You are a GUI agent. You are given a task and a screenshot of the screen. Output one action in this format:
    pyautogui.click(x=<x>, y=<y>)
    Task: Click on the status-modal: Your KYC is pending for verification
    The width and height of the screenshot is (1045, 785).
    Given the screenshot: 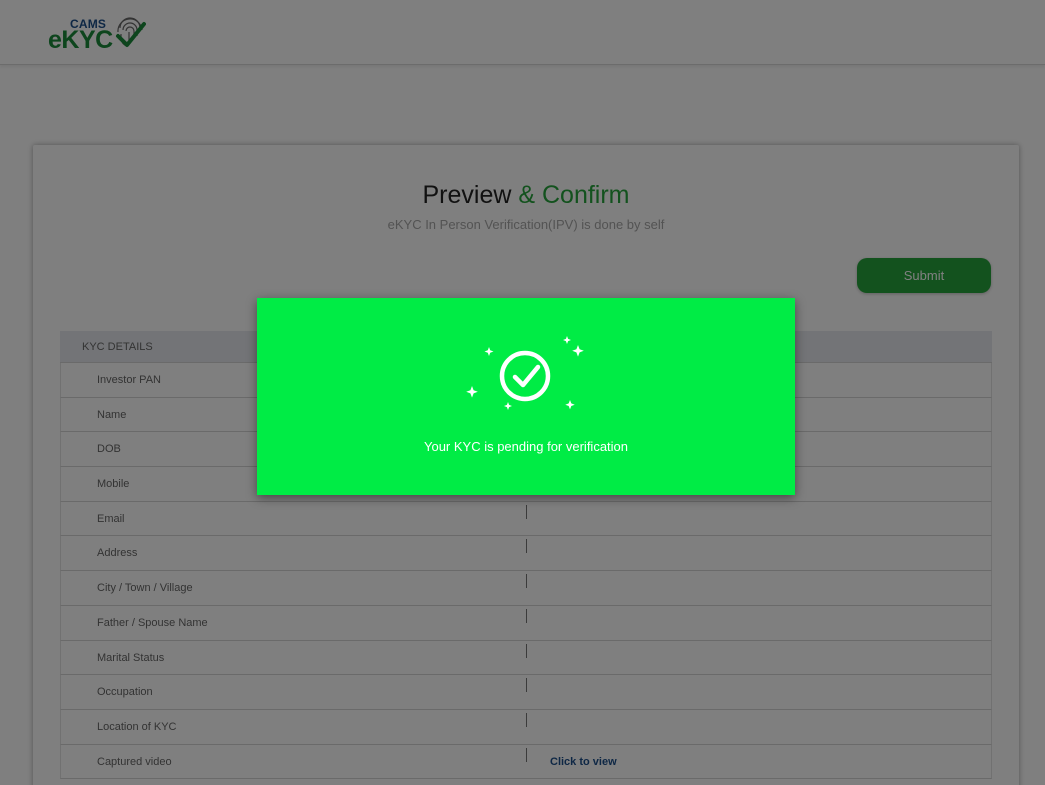 What is the action you would take?
    pyautogui.click(x=526, y=396)
    